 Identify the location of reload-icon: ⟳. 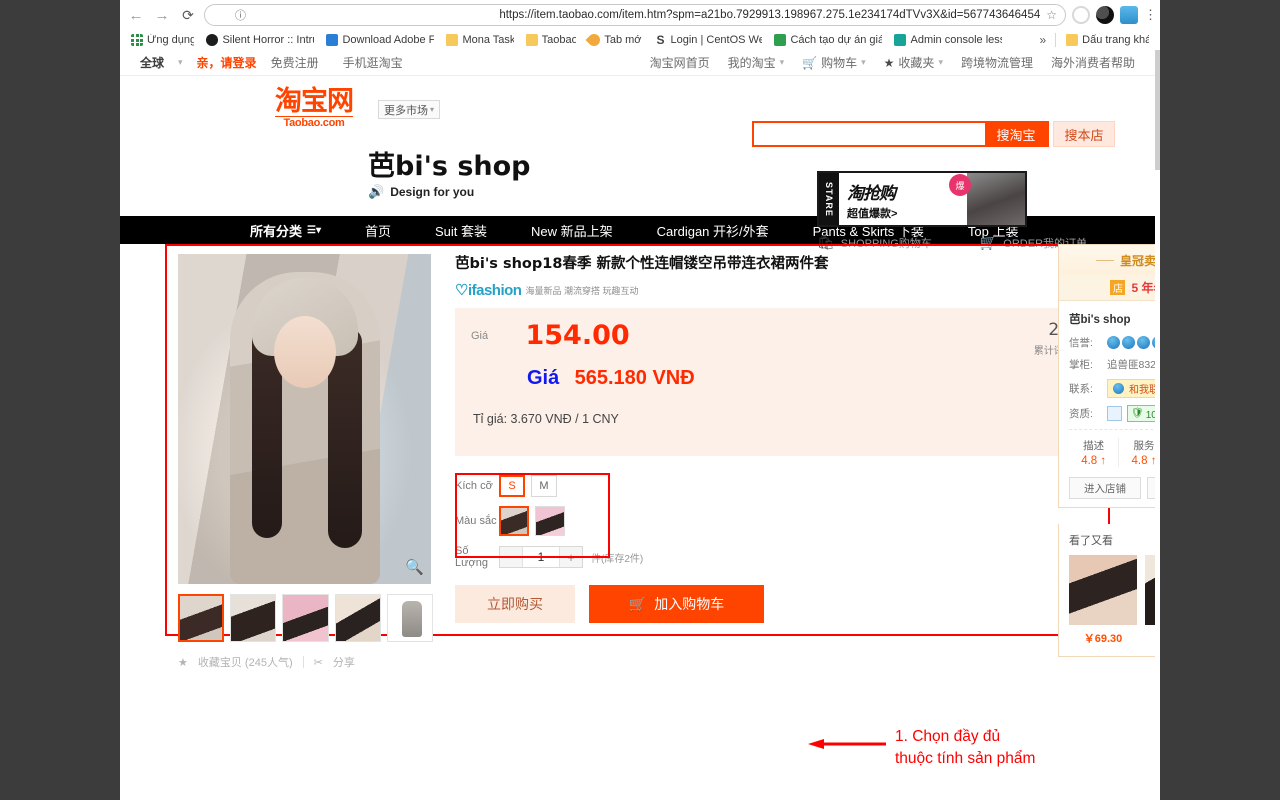
(188, 15).